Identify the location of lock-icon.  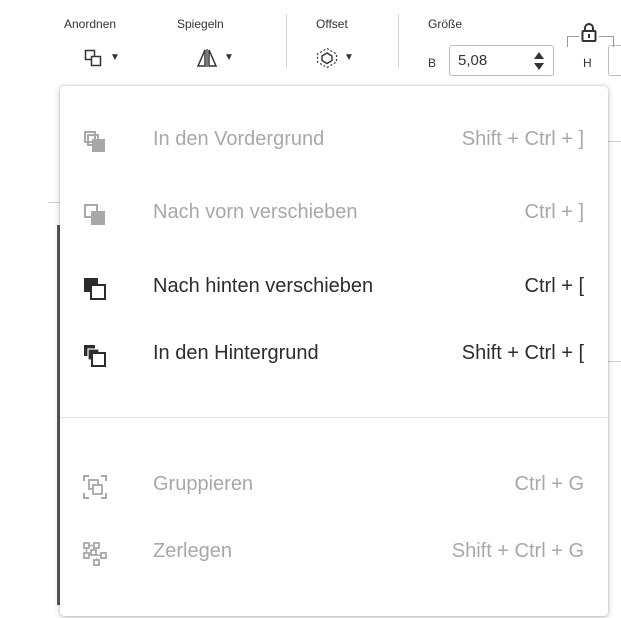
(589, 34).